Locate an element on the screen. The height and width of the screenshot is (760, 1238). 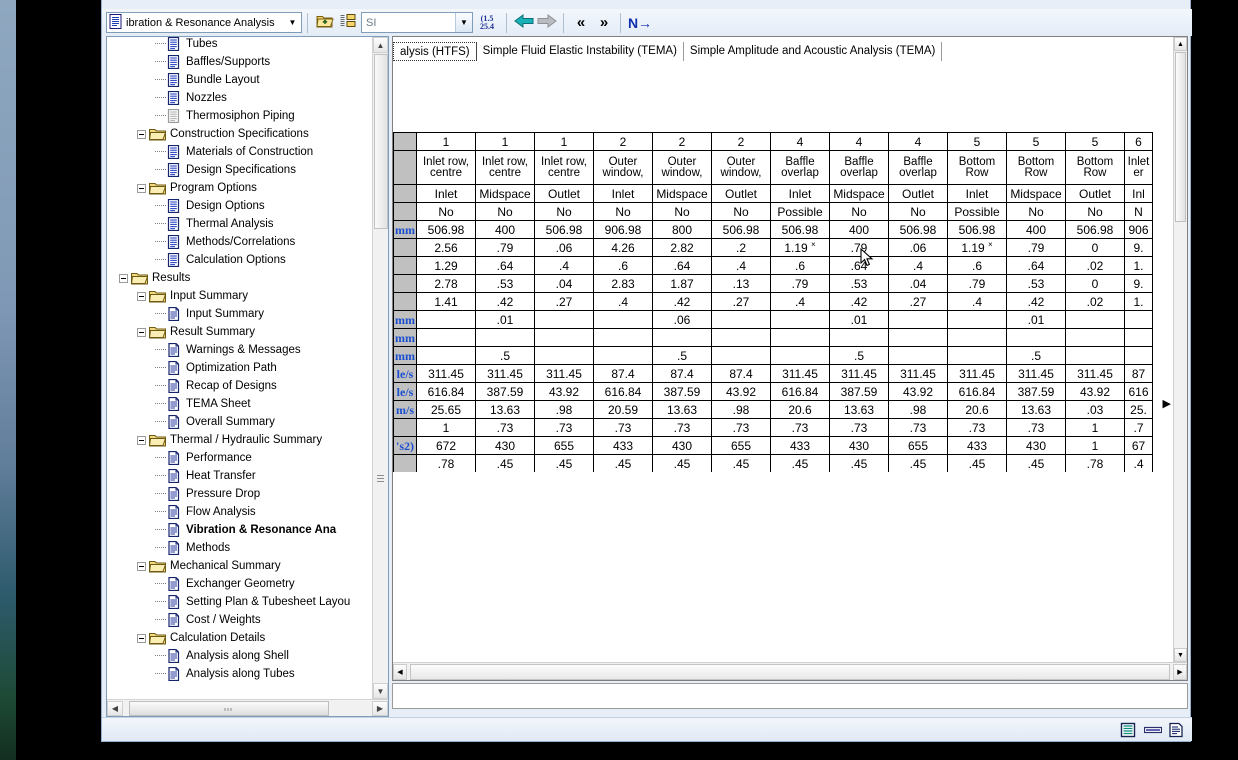
next-item-button: N→ is located at coordinates (640, 23).